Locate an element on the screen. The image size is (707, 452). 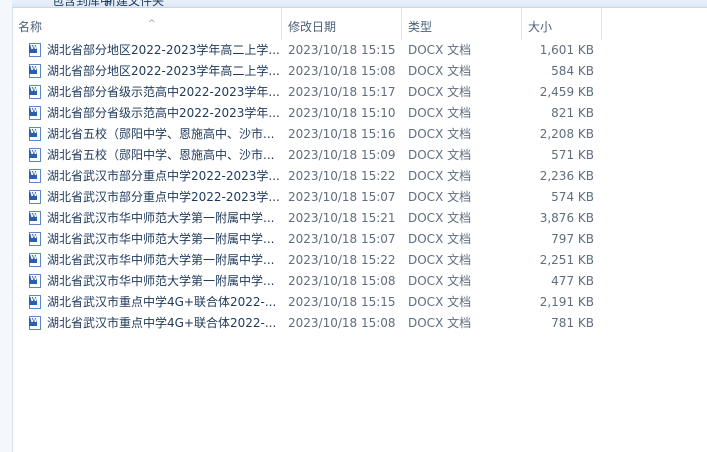
column-type-header: 类型 is located at coordinates (462, 24).